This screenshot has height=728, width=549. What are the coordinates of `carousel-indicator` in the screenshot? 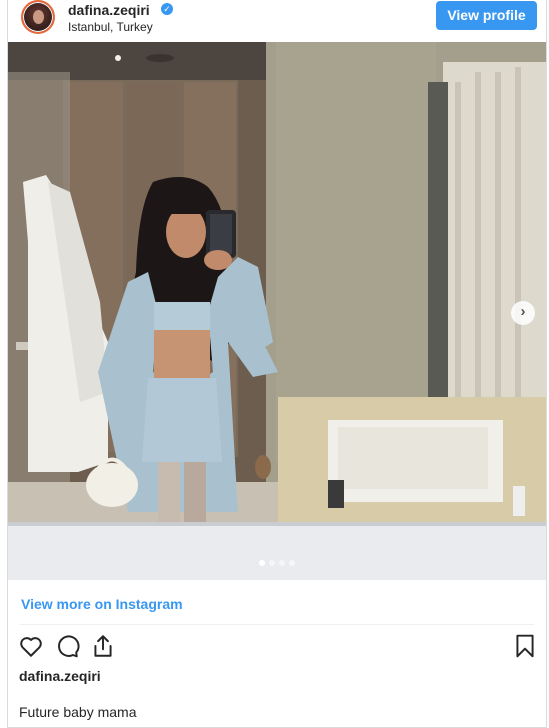 It's located at (279, 563).